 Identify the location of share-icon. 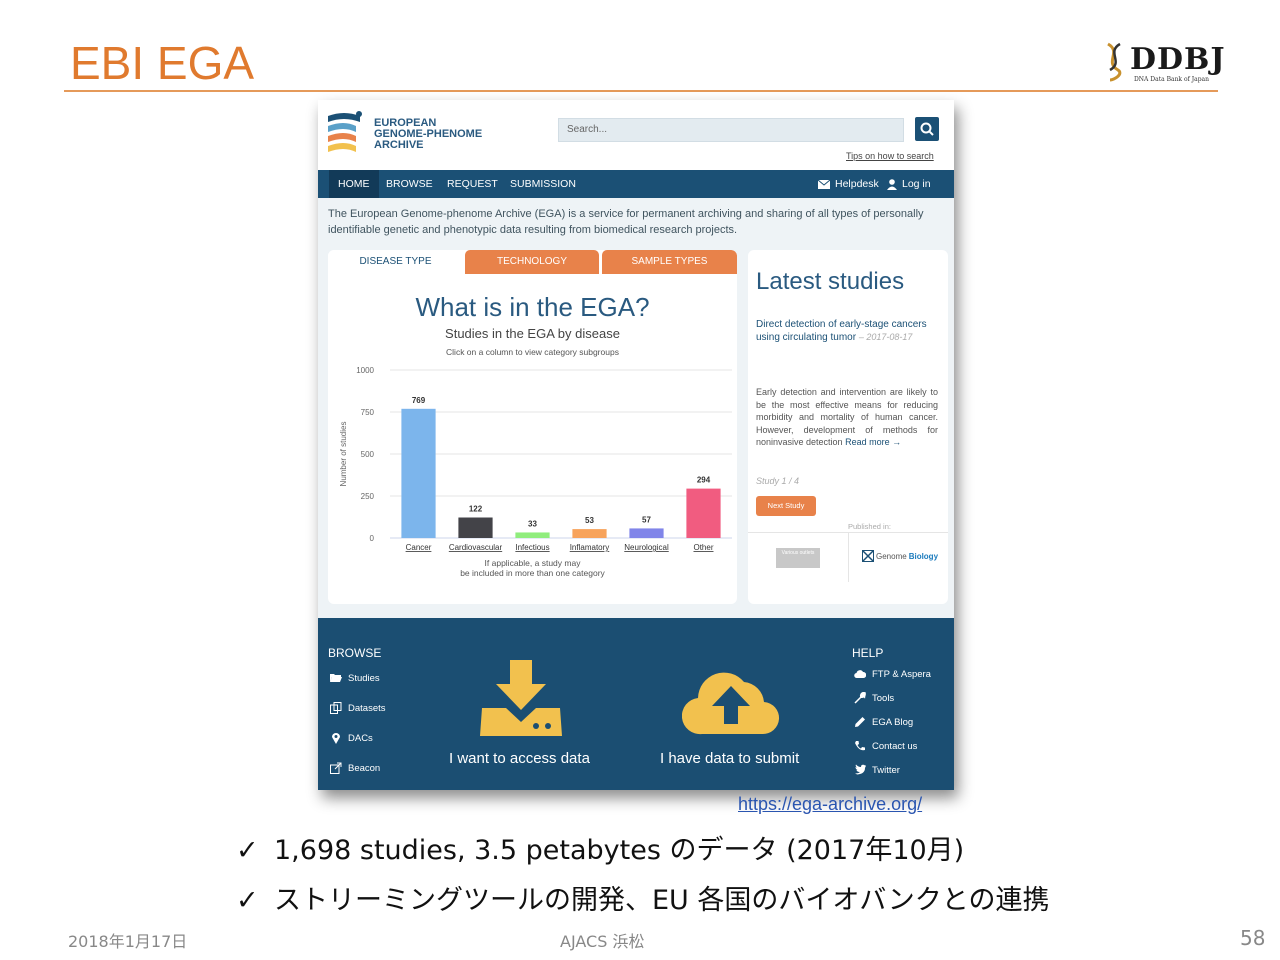
(336, 768).